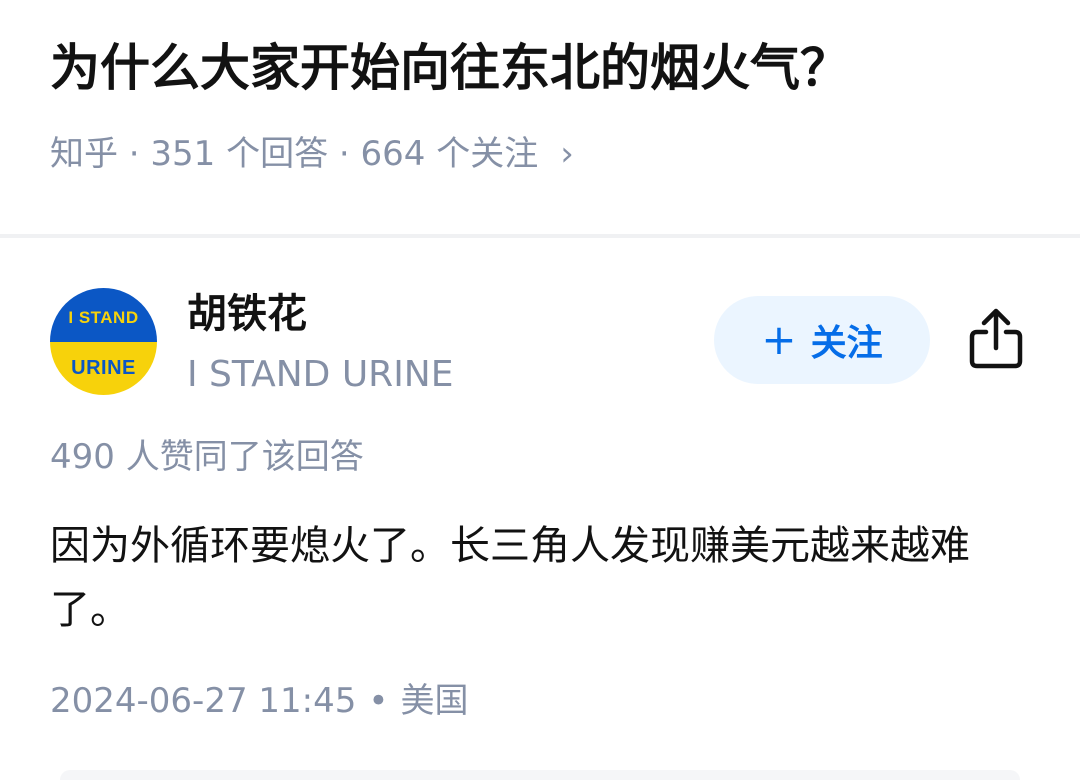 Image resolution: width=1080 pixels, height=780 pixels. I want to click on answer-meta: 2024-06-27 11:45 • 美国, so click(259, 701).